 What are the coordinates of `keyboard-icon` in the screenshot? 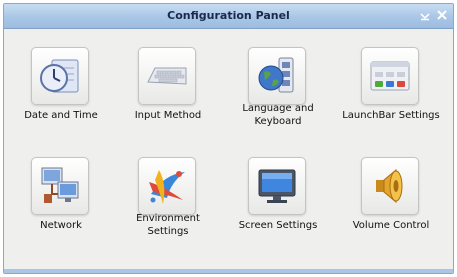 It's located at (167, 76).